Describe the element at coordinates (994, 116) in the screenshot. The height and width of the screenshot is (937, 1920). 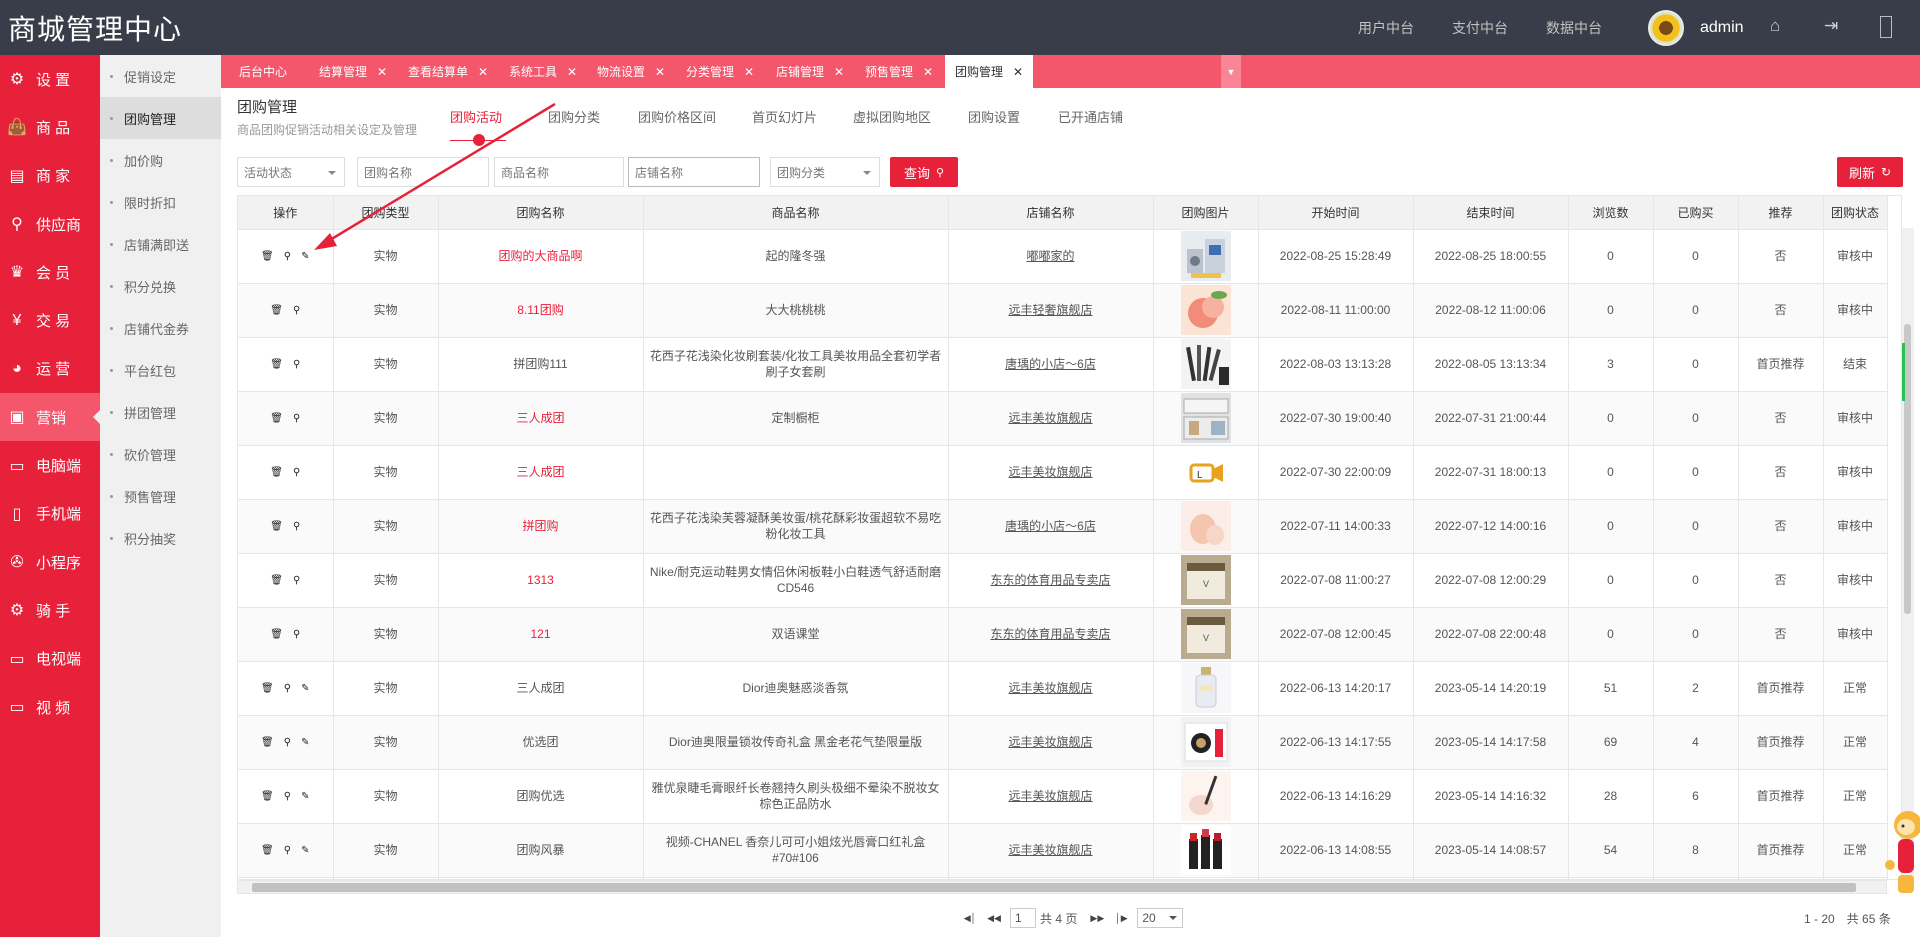
I see `subtab-5: 团购设置` at that location.